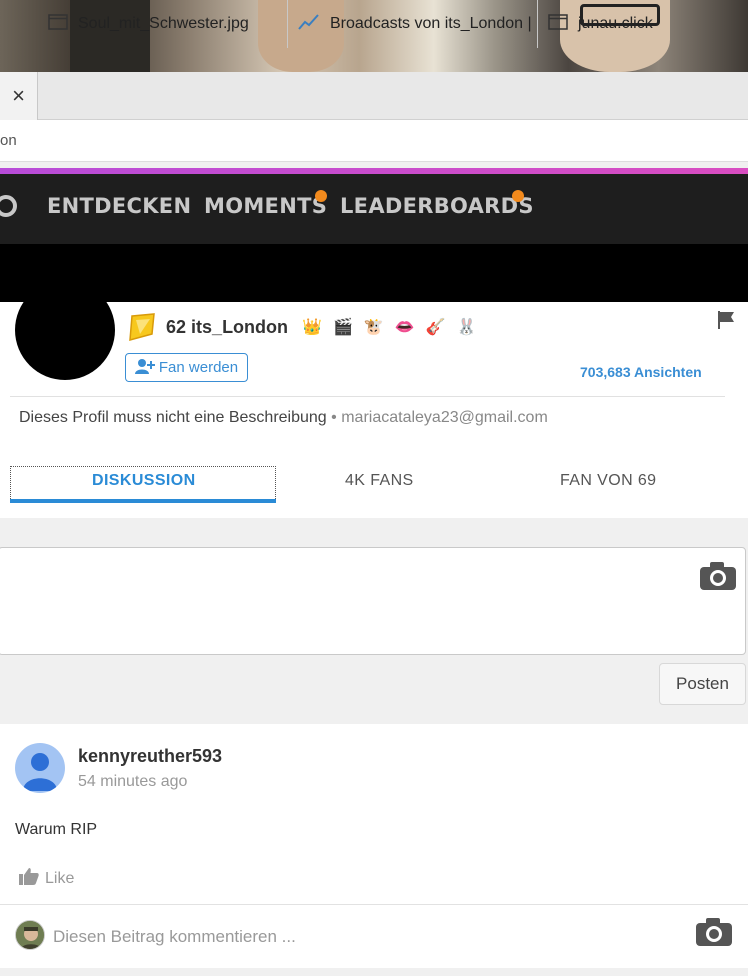 Image resolution: width=748 pixels, height=976 pixels. Describe the element at coordinates (198, 367) in the screenshot. I see `fan-button-label: Fan werden` at that location.